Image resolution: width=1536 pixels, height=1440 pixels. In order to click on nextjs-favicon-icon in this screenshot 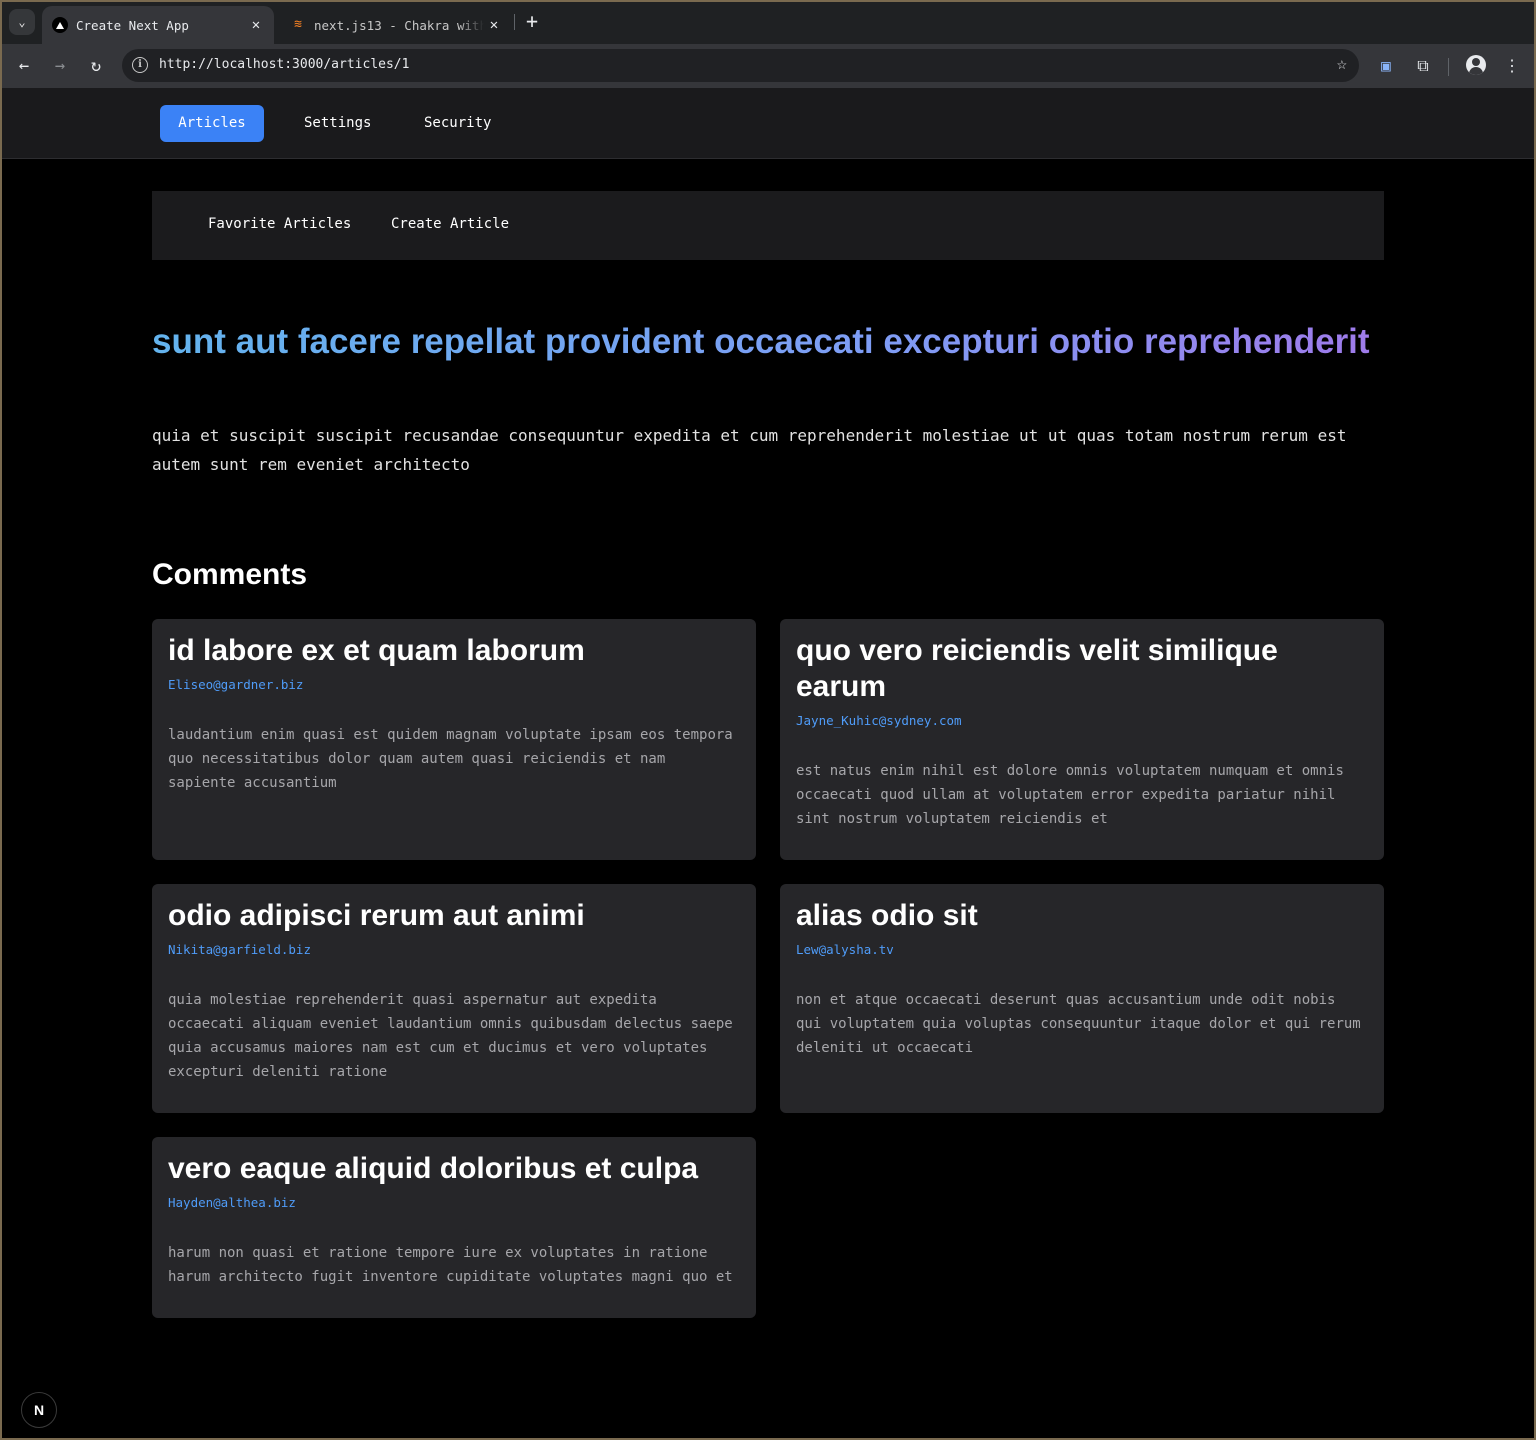, I will do `click(60, 25)`.